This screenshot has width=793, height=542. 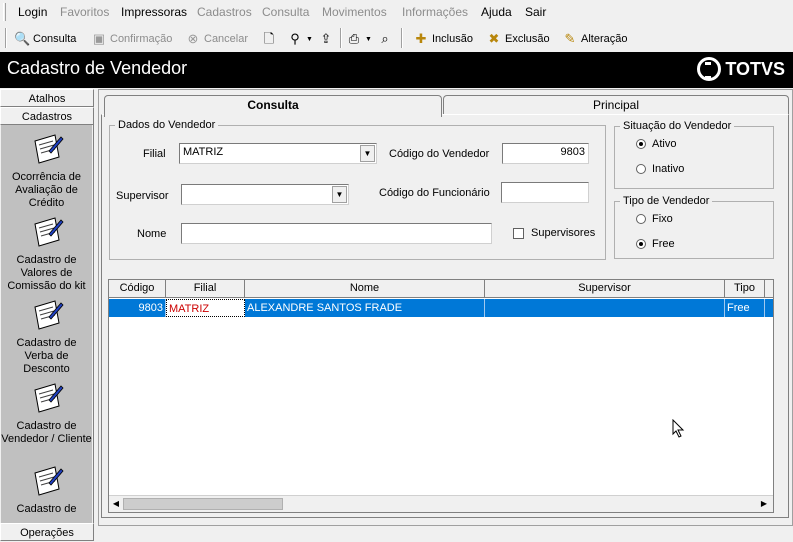 I want to click on sidebar-atalhos: Atalhos, so click(x=47, y=98).